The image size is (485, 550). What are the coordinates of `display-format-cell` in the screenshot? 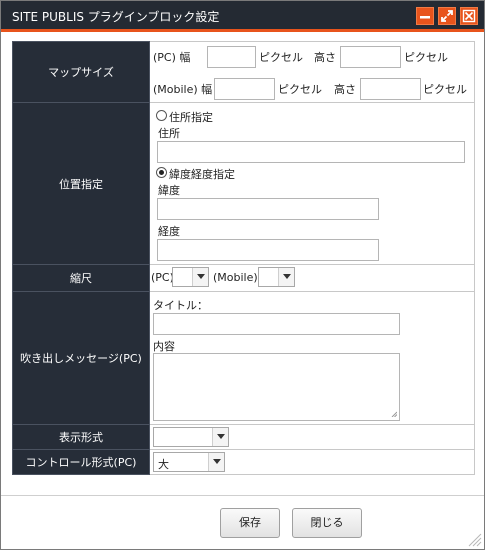 It's located at (312, 437).